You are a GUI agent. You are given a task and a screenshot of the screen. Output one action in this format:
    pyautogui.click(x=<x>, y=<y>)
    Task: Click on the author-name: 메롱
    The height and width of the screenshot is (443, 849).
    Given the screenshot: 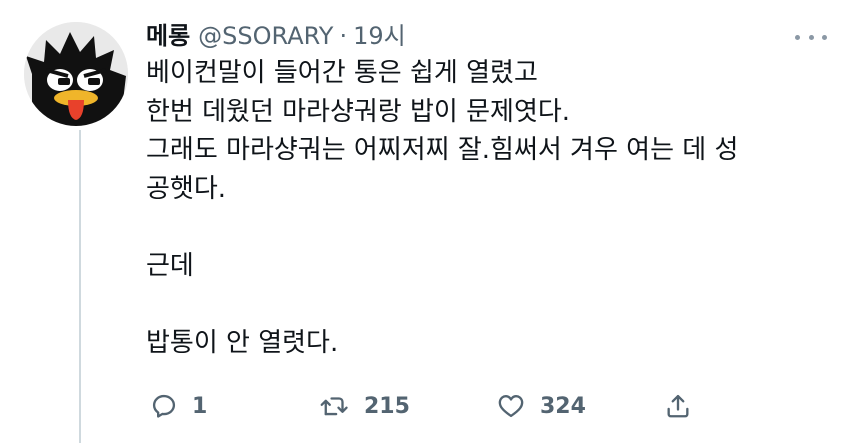 What is the action you would take?
    pyautogui.click(x=168, y=36)
    